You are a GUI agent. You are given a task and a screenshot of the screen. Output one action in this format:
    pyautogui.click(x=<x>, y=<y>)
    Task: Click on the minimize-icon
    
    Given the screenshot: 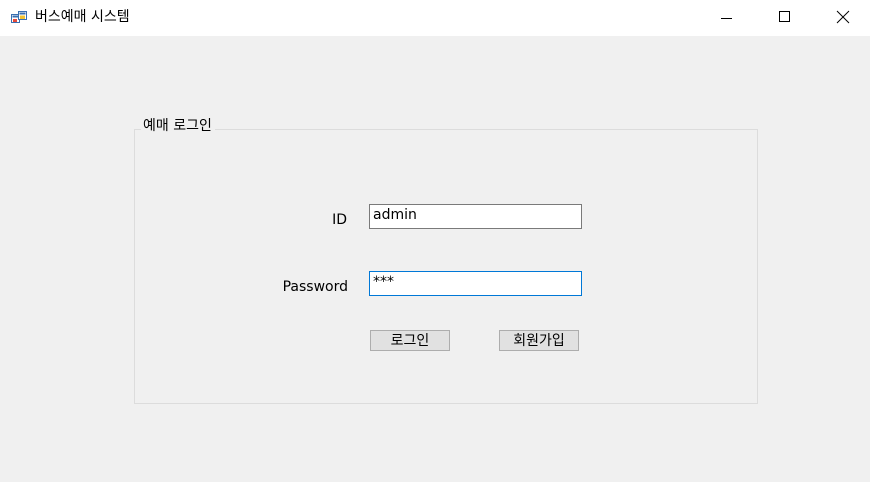 What is the action you would take?
    pyautogui.click(x=726, y=18)
    